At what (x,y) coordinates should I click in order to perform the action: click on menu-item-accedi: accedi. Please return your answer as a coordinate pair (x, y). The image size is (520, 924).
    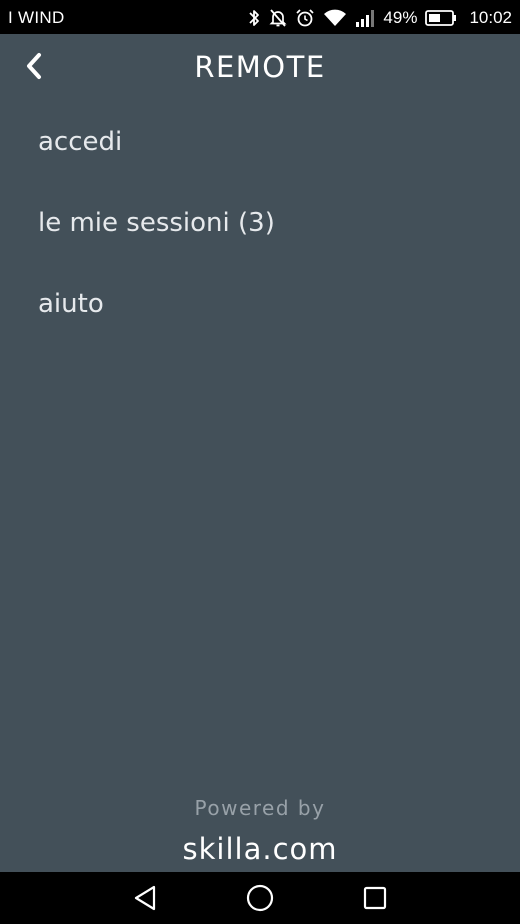
    Looking at the image, I should click on (260, 142).